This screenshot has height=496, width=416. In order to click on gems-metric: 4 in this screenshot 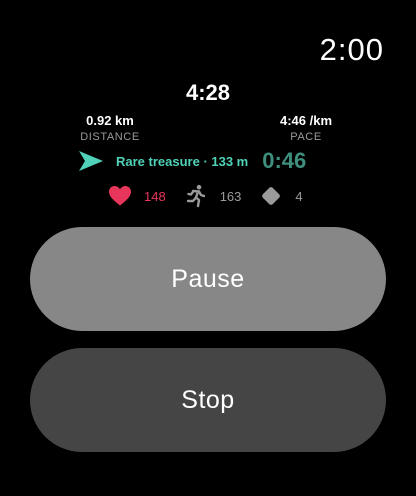, I will do `click(281, 196)`.